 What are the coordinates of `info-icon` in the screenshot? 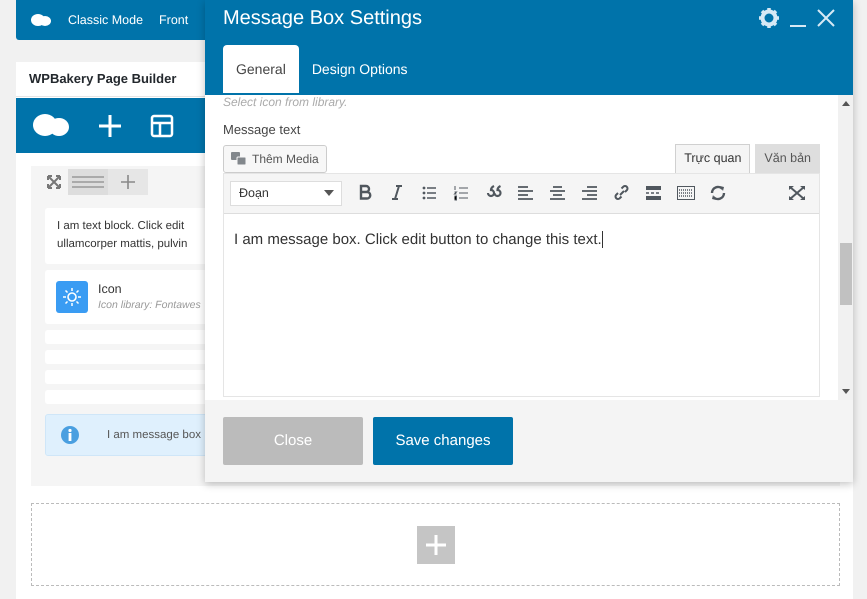 It's located at (70, 435).